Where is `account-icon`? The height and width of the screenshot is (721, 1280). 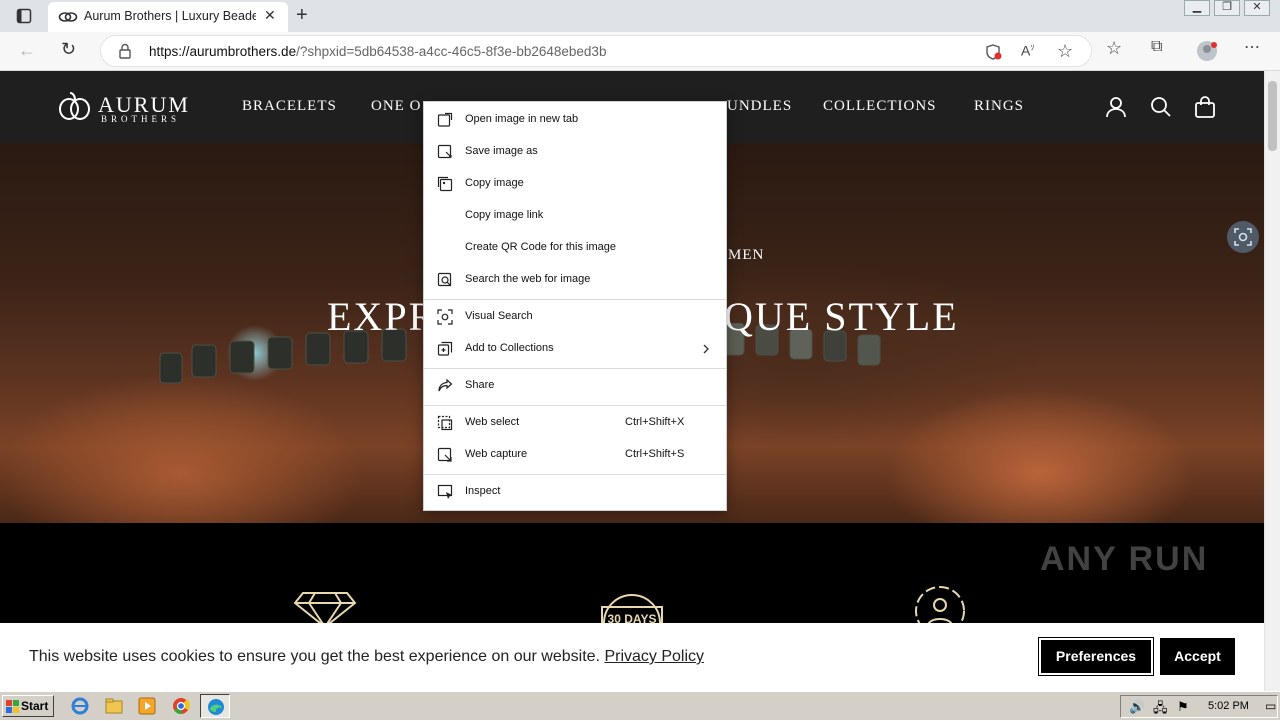 account-icon is located at coordinates (1116, 107).